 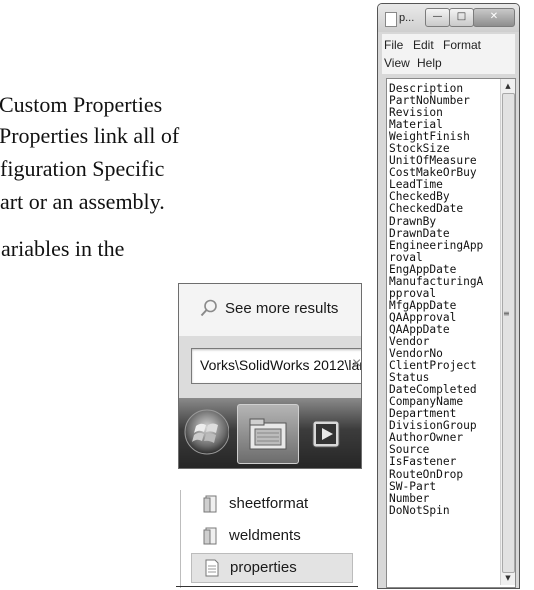 What do you see at coordinates (419, 510) in the screenshot?
I see `notepad-line: DoNotSpin` at bounding box center [419, 510].